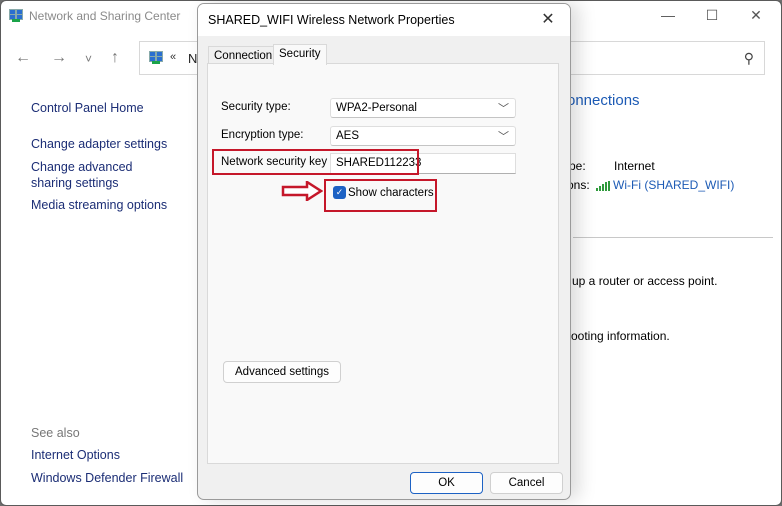 This screenshot has width=782, height=506. What do you see at coordinates (107, 478) in the screenshot?
I see `sidebar-link-firewall: Windows Defender Firewall` at bounding box center [107, 478].